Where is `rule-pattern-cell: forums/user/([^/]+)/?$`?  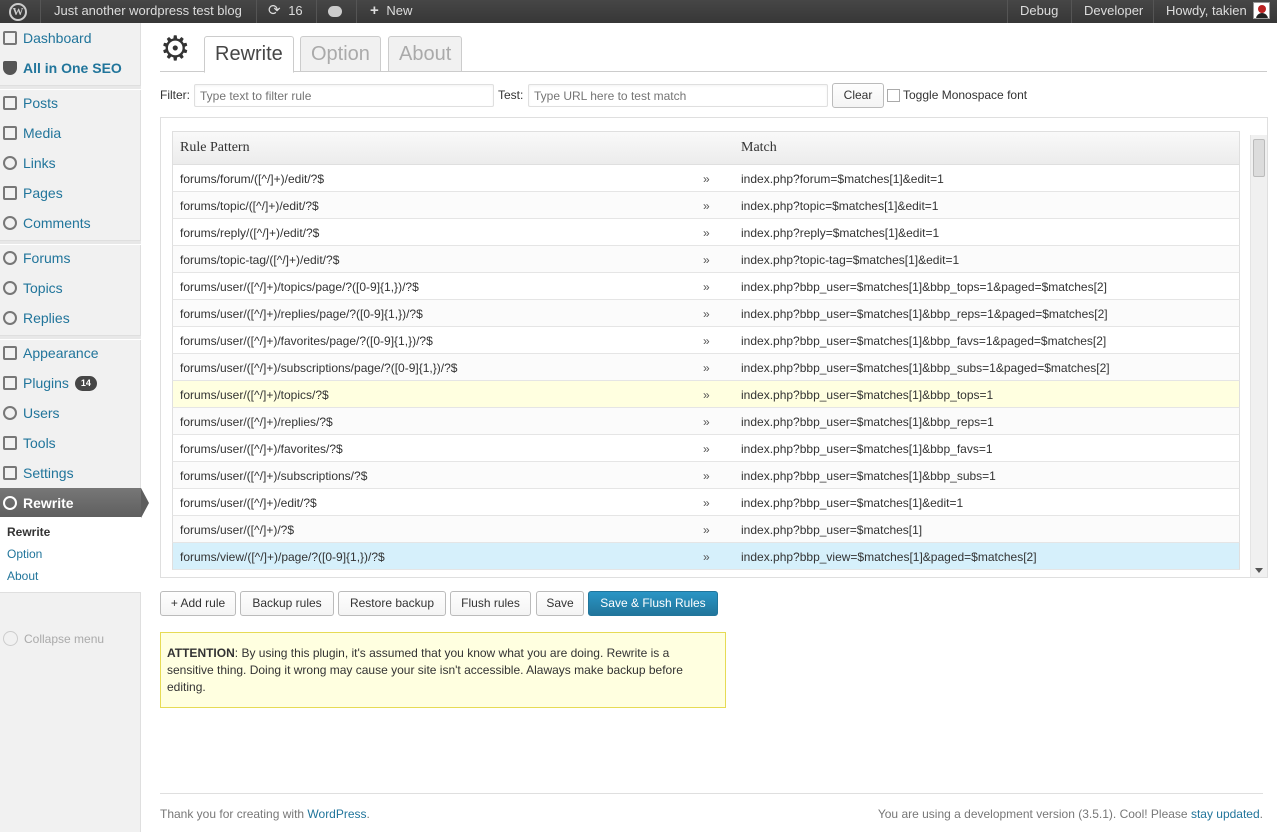 rule-pattern-cell: forums/user/([^/]+)/?$ is located at coordinates (237, 530).